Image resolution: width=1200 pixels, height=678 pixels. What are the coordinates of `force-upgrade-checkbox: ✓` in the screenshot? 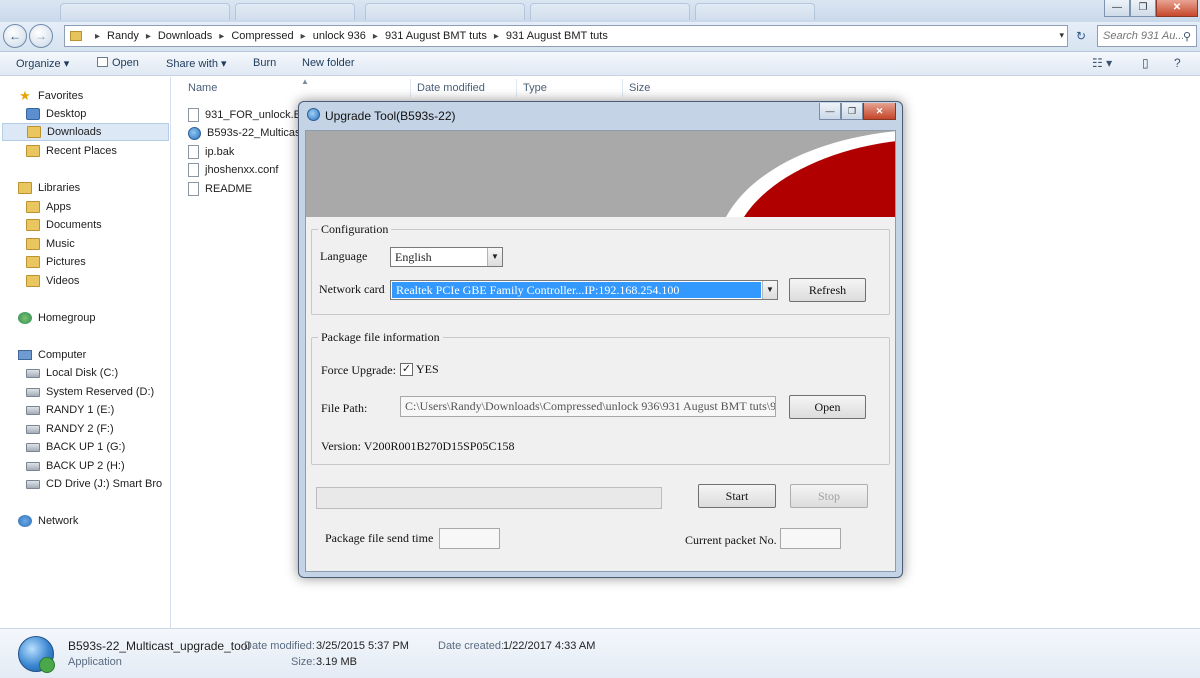 It's located at (406, 369).